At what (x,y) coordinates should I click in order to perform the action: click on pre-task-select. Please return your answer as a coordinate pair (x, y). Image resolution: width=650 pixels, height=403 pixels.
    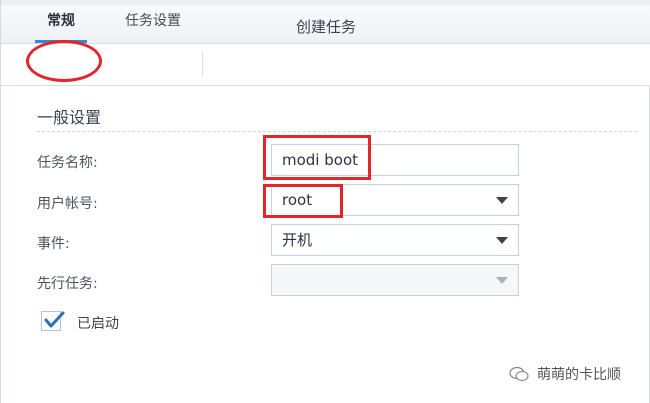
    Looking at the image, I should click on (395, 280).